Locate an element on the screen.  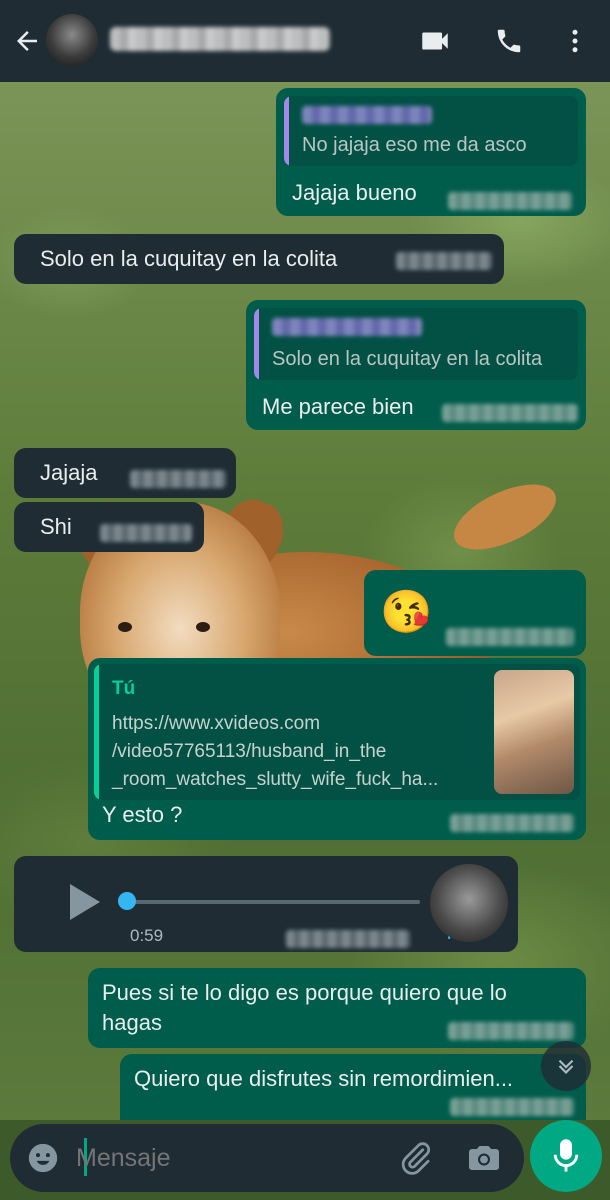
attach-icon is located at coordinates (416, 1158).